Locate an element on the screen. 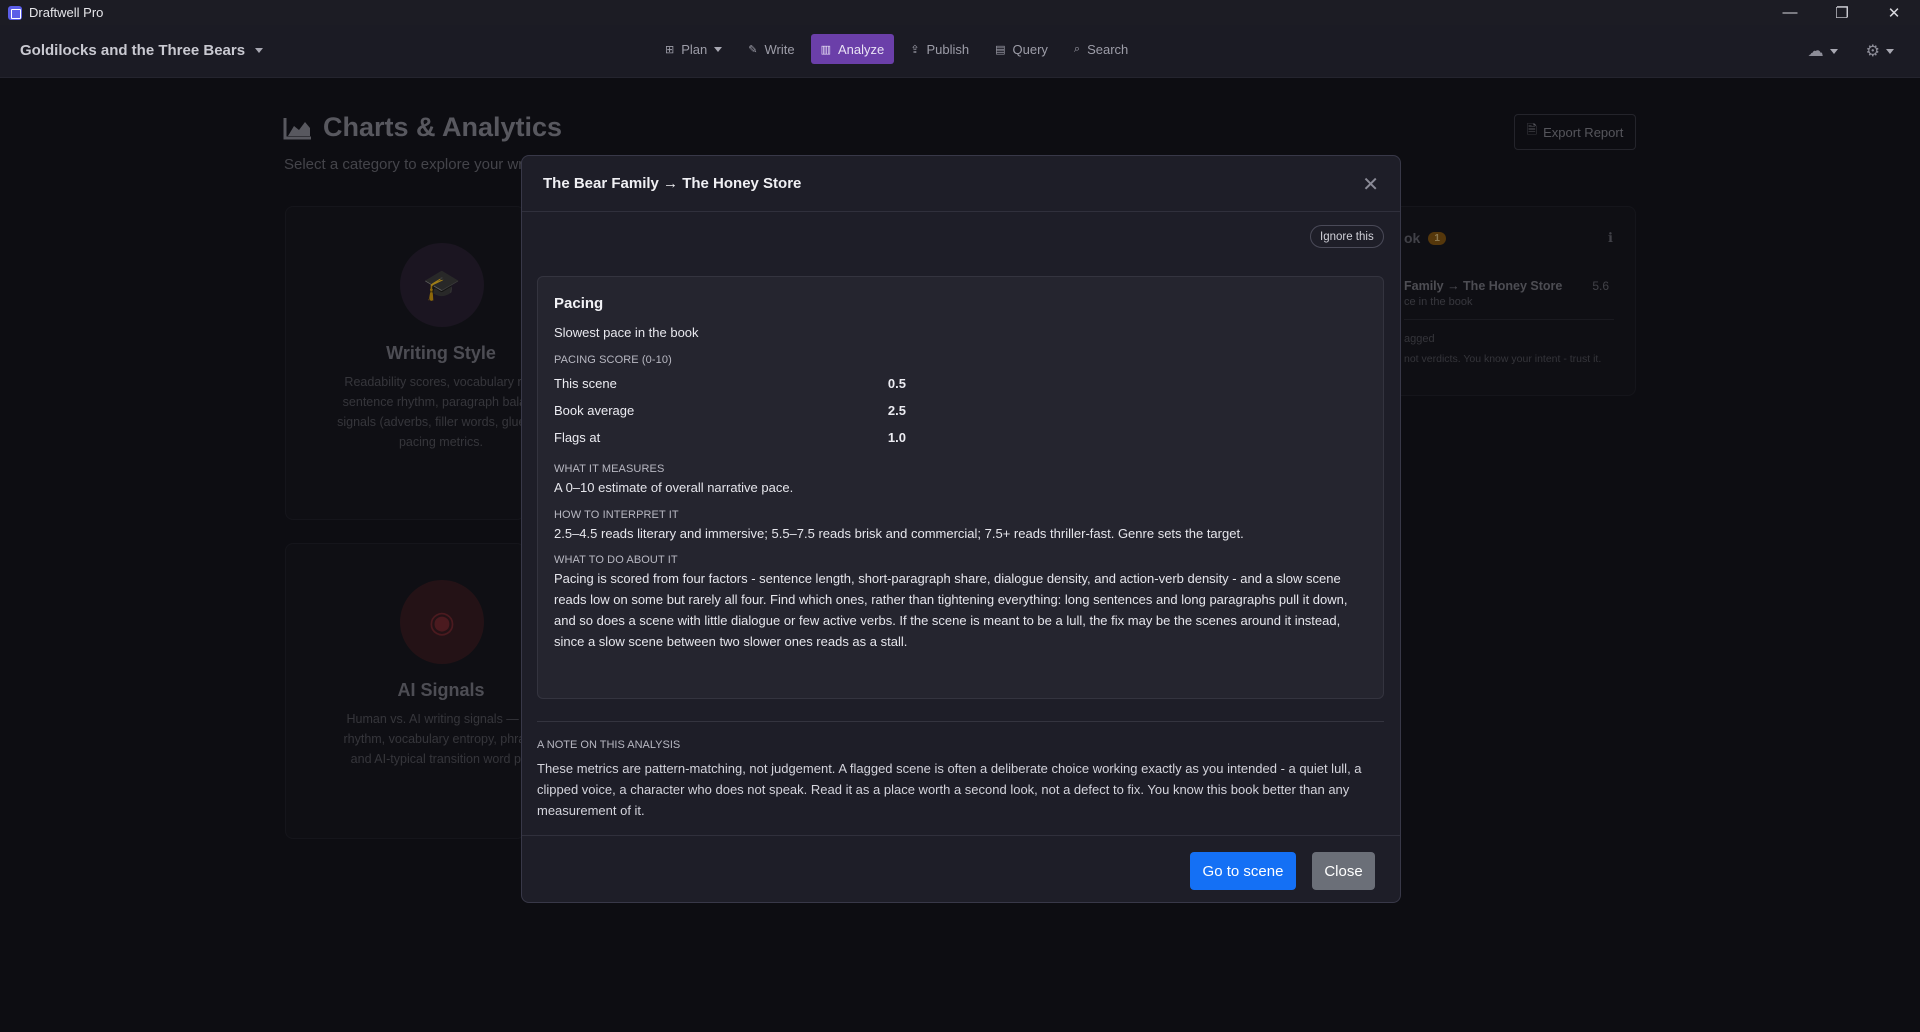  nav-item-query: ▤ Query is located at coordinates (1021, 49).